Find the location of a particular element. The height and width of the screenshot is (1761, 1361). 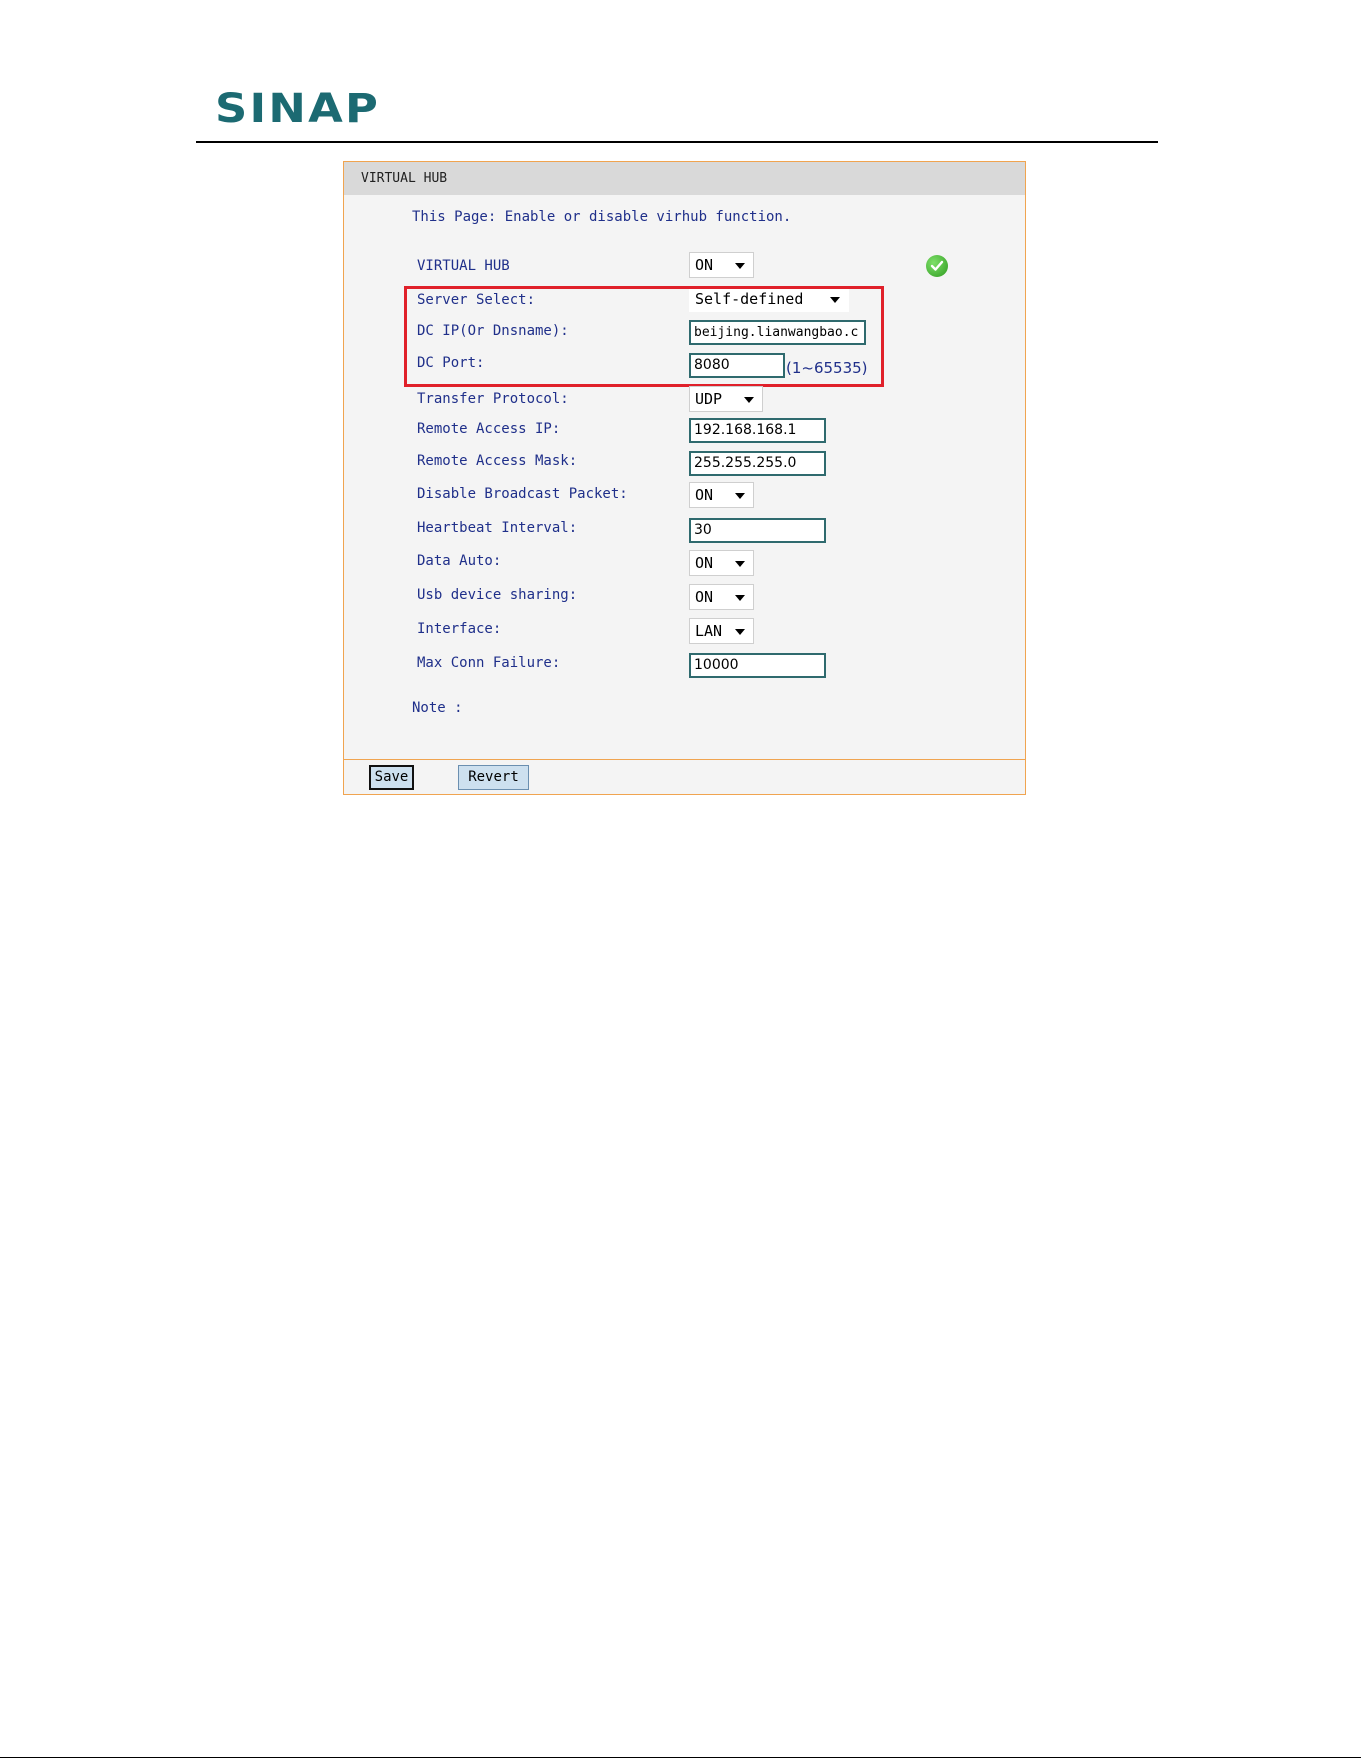

transfer-protocol-select: UDP is located at coordinates (726, 399).